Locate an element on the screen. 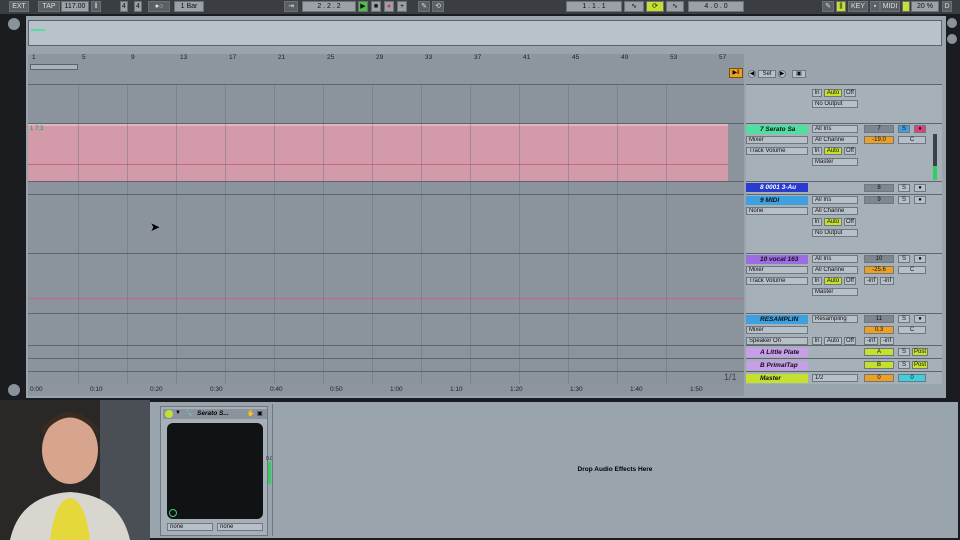 This screenshot has height=540, width=960. output-dropdown: 1/2 is located at coordinates (835, 378).